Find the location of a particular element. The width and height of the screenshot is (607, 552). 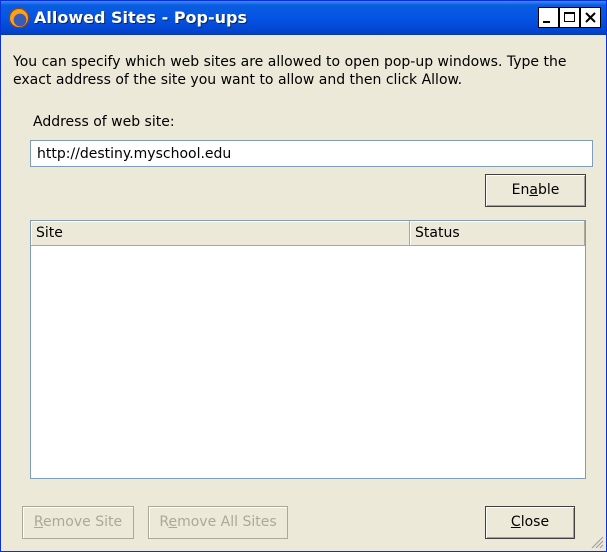

minimize-button is located at coordinates (548, 17).